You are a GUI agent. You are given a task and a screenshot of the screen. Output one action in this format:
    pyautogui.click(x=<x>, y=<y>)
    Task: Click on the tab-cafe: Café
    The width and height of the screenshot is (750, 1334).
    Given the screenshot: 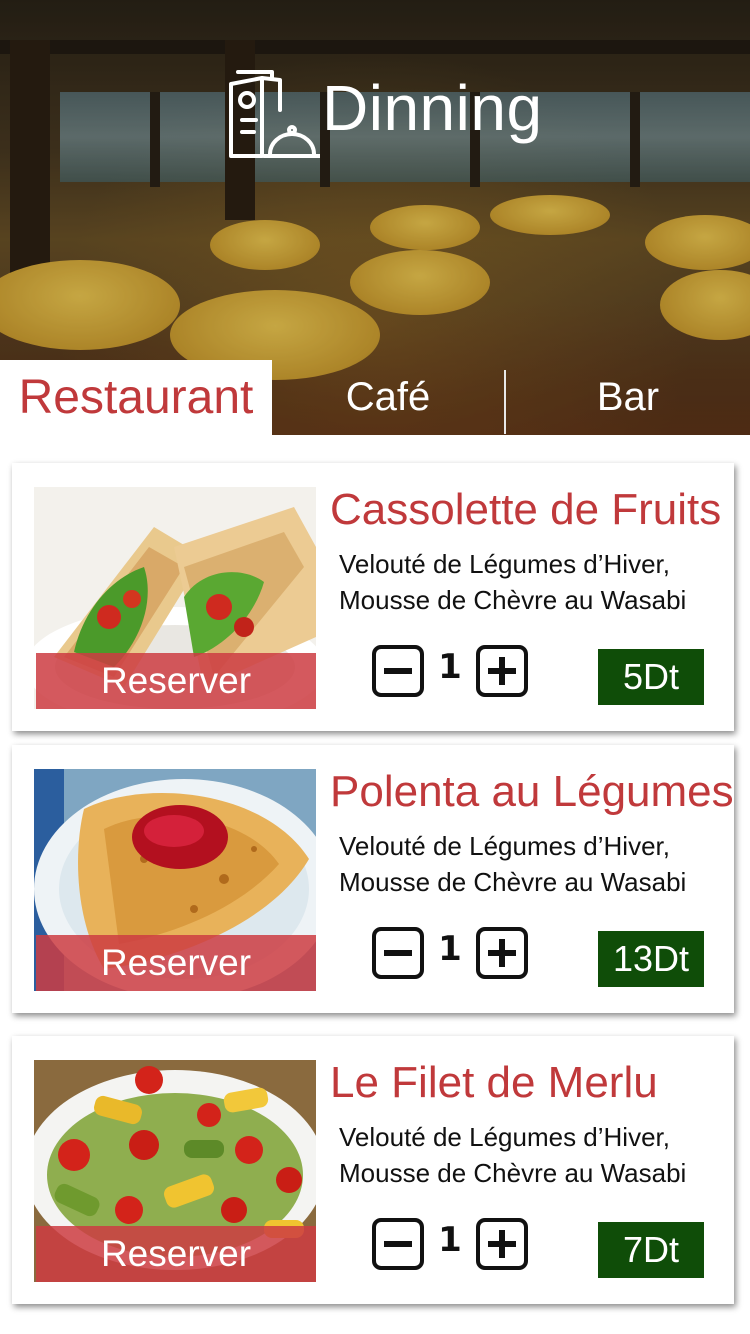 What is the action you would take?
    pyautogui.click(x=388, y=397)
    